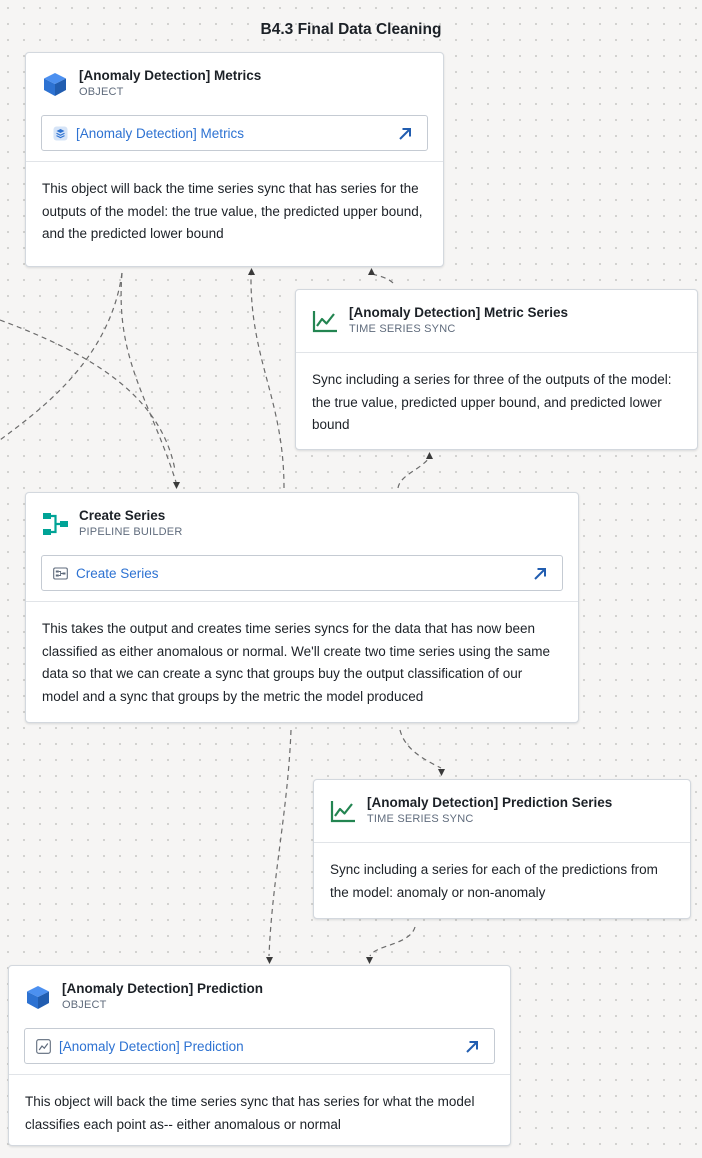  I want to click on node-title: [Anomaly Detection] Prediction Series, so click(490, 802).